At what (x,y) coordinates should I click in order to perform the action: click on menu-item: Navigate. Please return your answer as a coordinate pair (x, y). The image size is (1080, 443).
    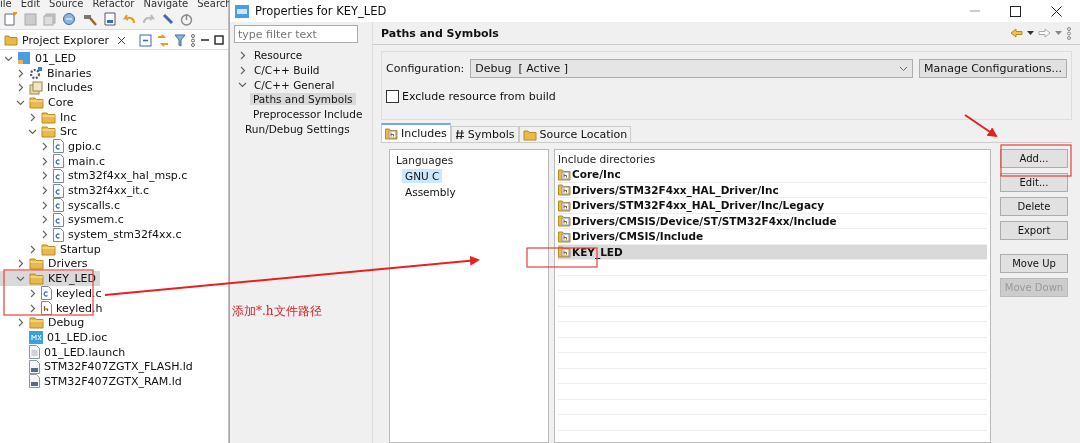
    Looking at the image, I should click on (166, 4).